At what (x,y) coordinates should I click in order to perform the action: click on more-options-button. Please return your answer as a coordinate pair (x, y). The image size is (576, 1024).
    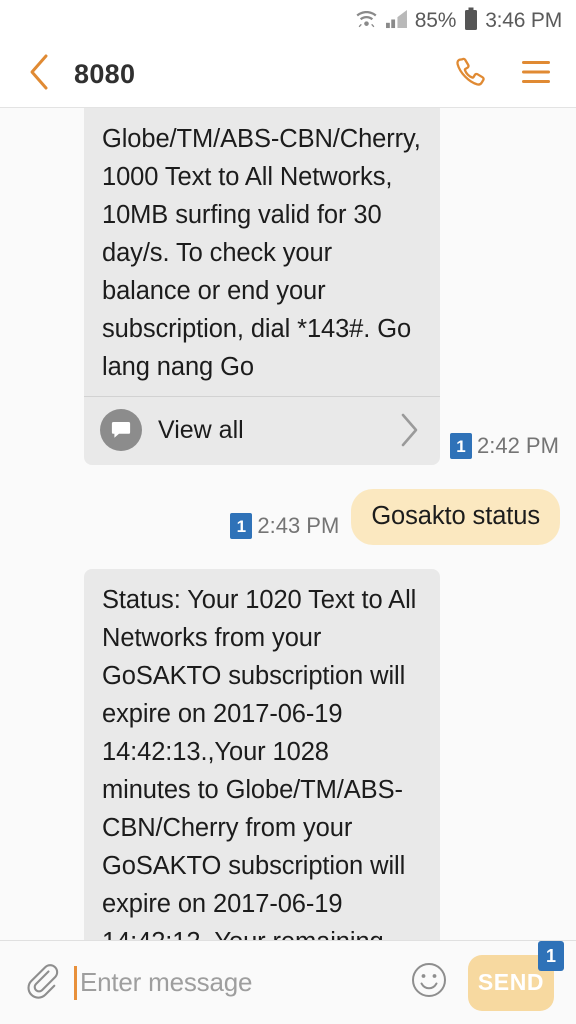
    Looking at the image, I should click on (536, 75).